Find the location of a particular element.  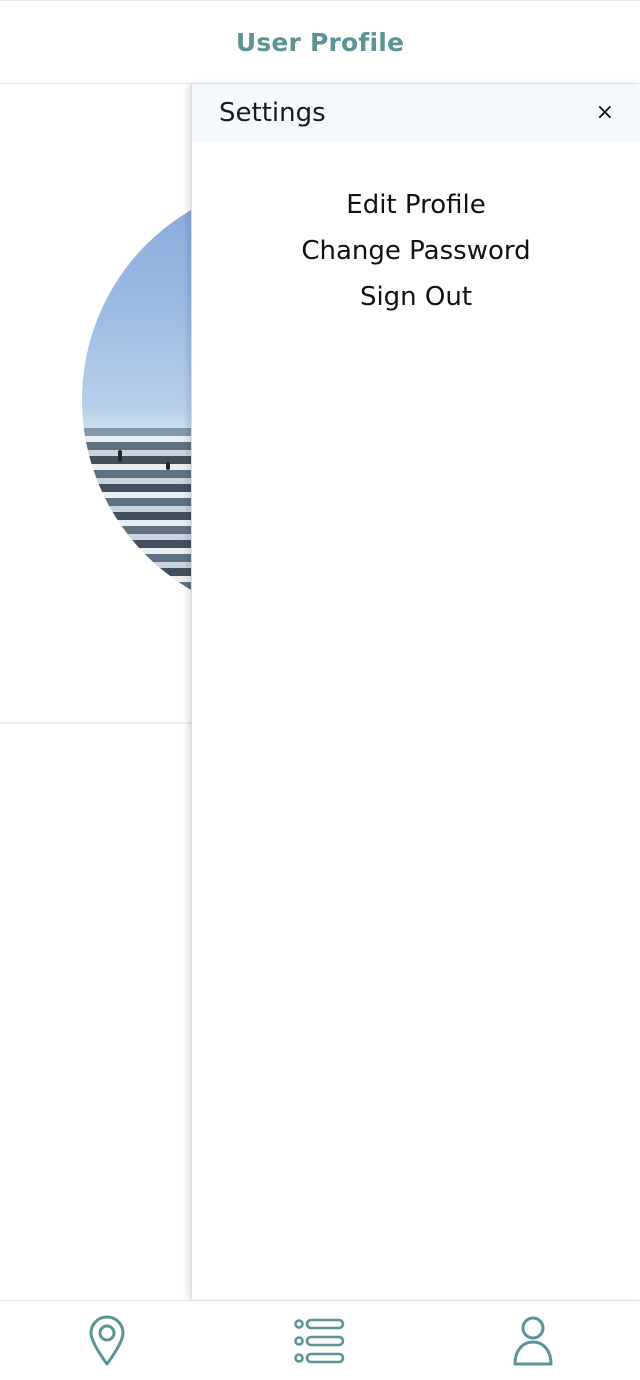

change-password-link: Change Password is located at coordinates (415, 251).